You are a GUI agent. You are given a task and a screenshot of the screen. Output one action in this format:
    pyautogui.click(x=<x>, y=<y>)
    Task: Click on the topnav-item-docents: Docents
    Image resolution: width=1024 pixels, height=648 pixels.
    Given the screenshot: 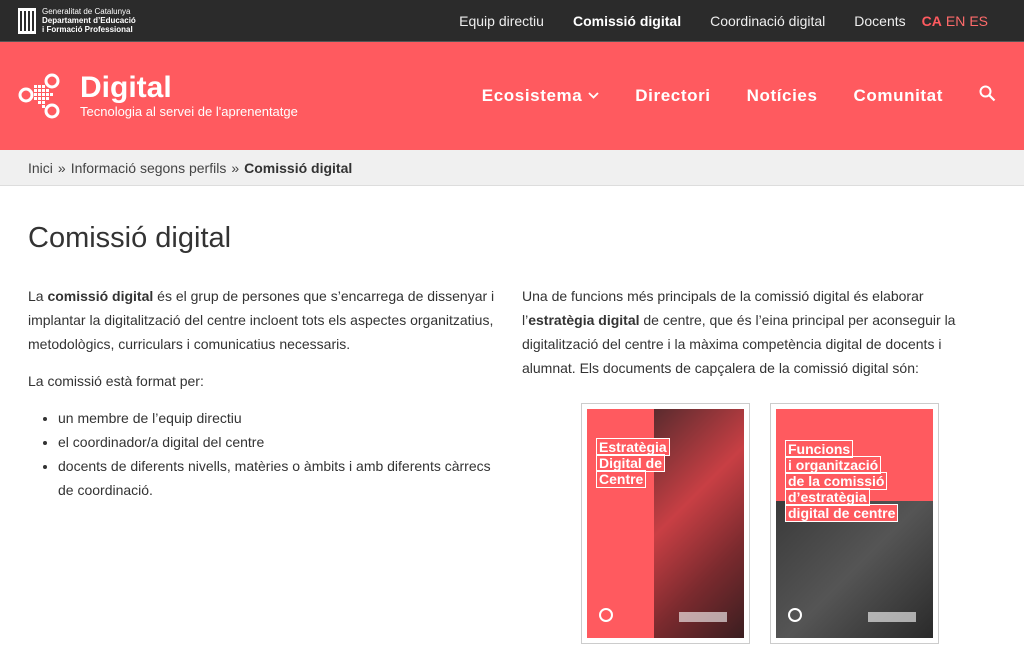 What is the action you would take?
    pyautogui.click(x=879, y=21)
    